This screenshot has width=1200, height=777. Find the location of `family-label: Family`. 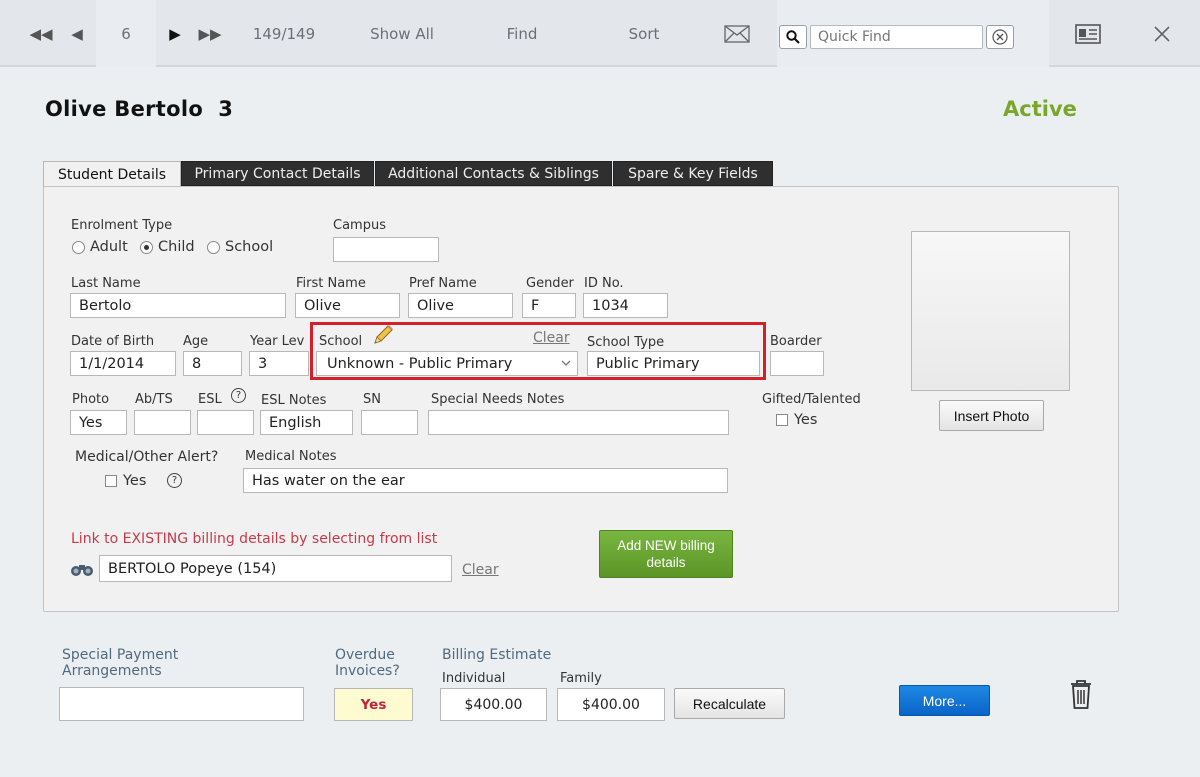

family-label: Family is located at coordinates (581, 678).